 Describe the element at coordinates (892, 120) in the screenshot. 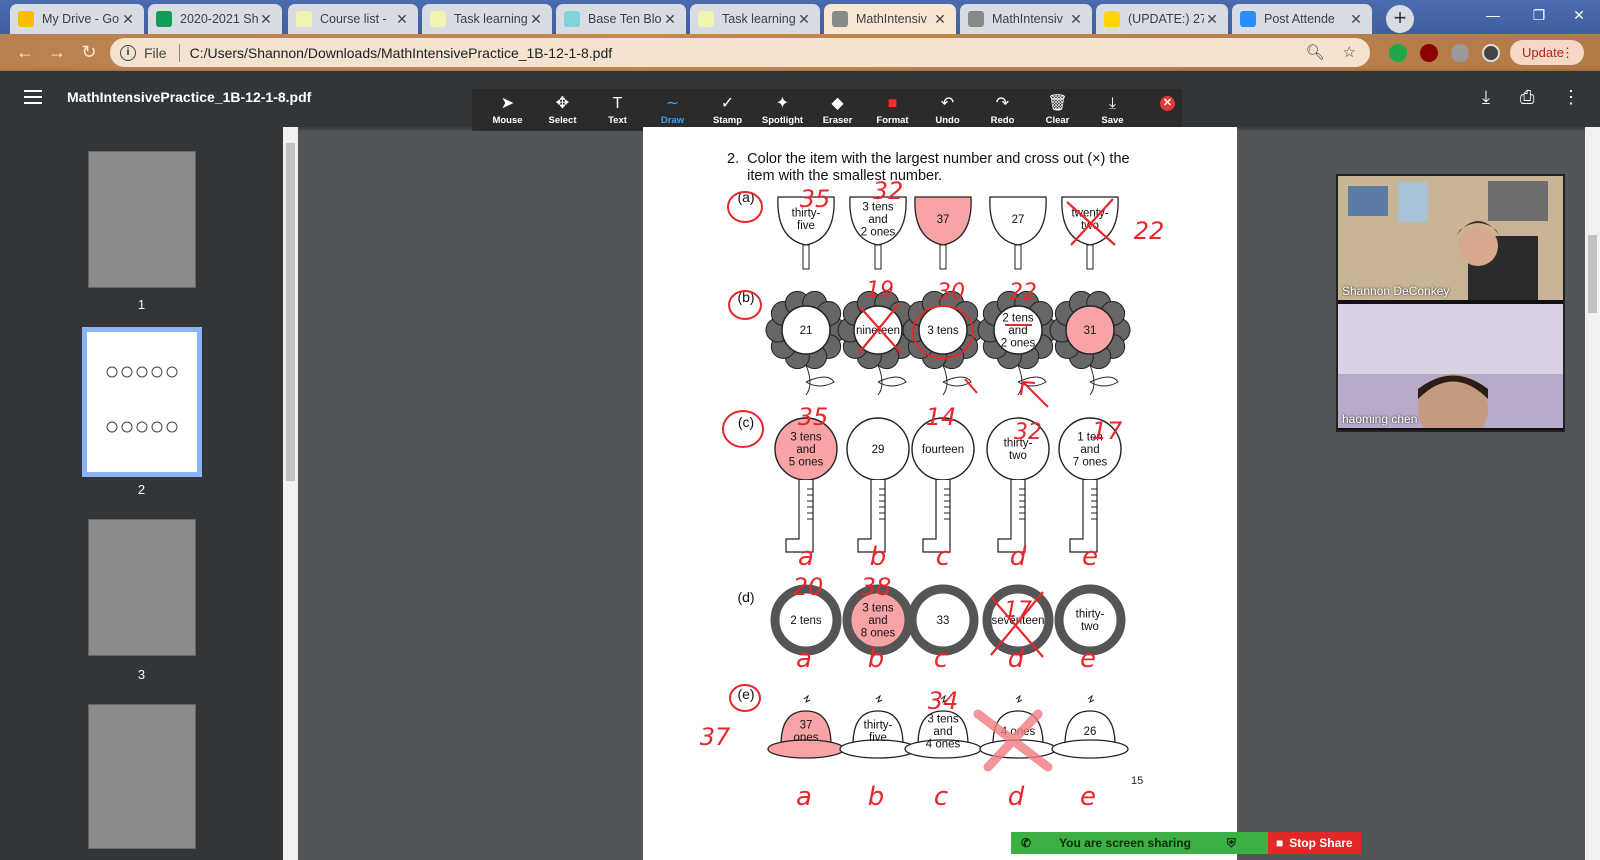

I see `tool-label: Format` at that location.